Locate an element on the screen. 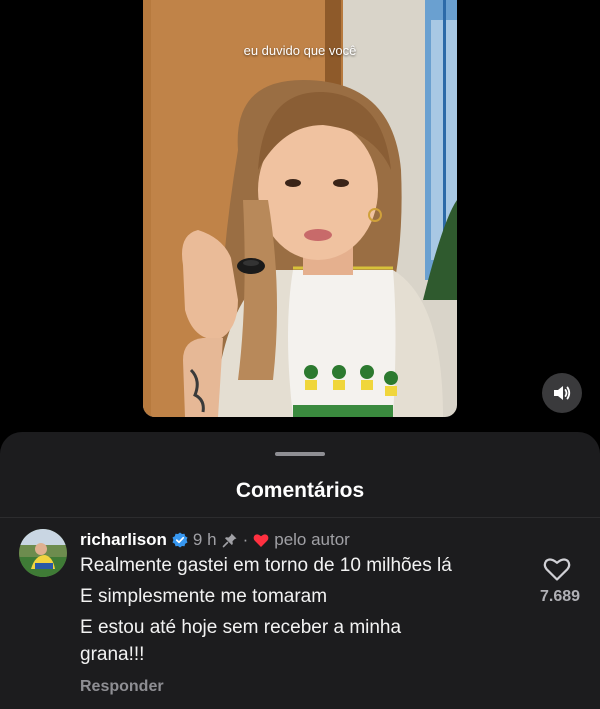  like-button is located at coordinates (558, 570).